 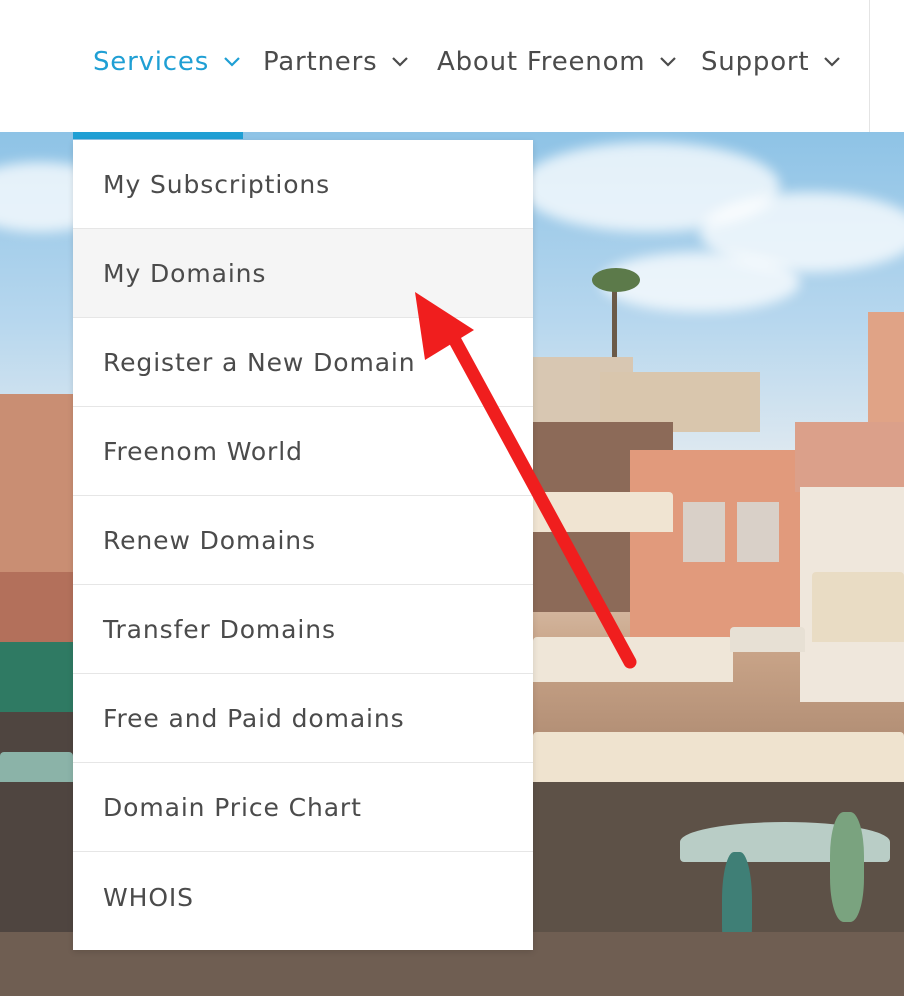 I want to click on menu-item-label: Freenom World, so click(x=203, y=451).